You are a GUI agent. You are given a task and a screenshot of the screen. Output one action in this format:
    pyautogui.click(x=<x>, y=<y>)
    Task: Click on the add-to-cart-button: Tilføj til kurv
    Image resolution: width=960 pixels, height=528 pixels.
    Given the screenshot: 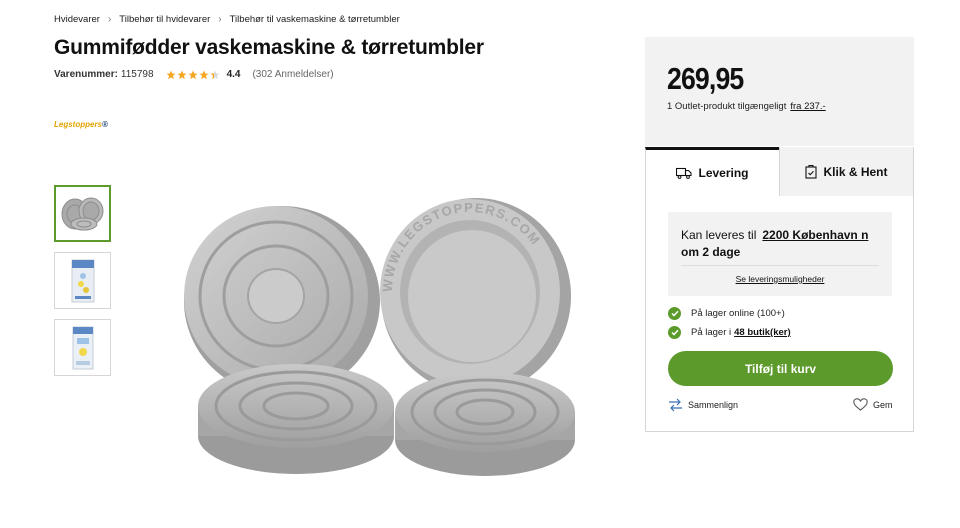 What is the action you would take?
    pyautogui.click(x=780, y=368)
    